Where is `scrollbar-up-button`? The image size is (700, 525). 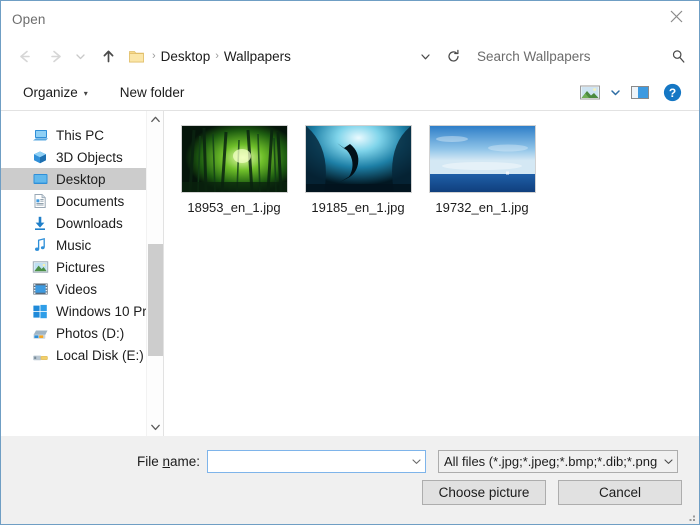 scrollbar-up-button is located at coordinates (155, 119).